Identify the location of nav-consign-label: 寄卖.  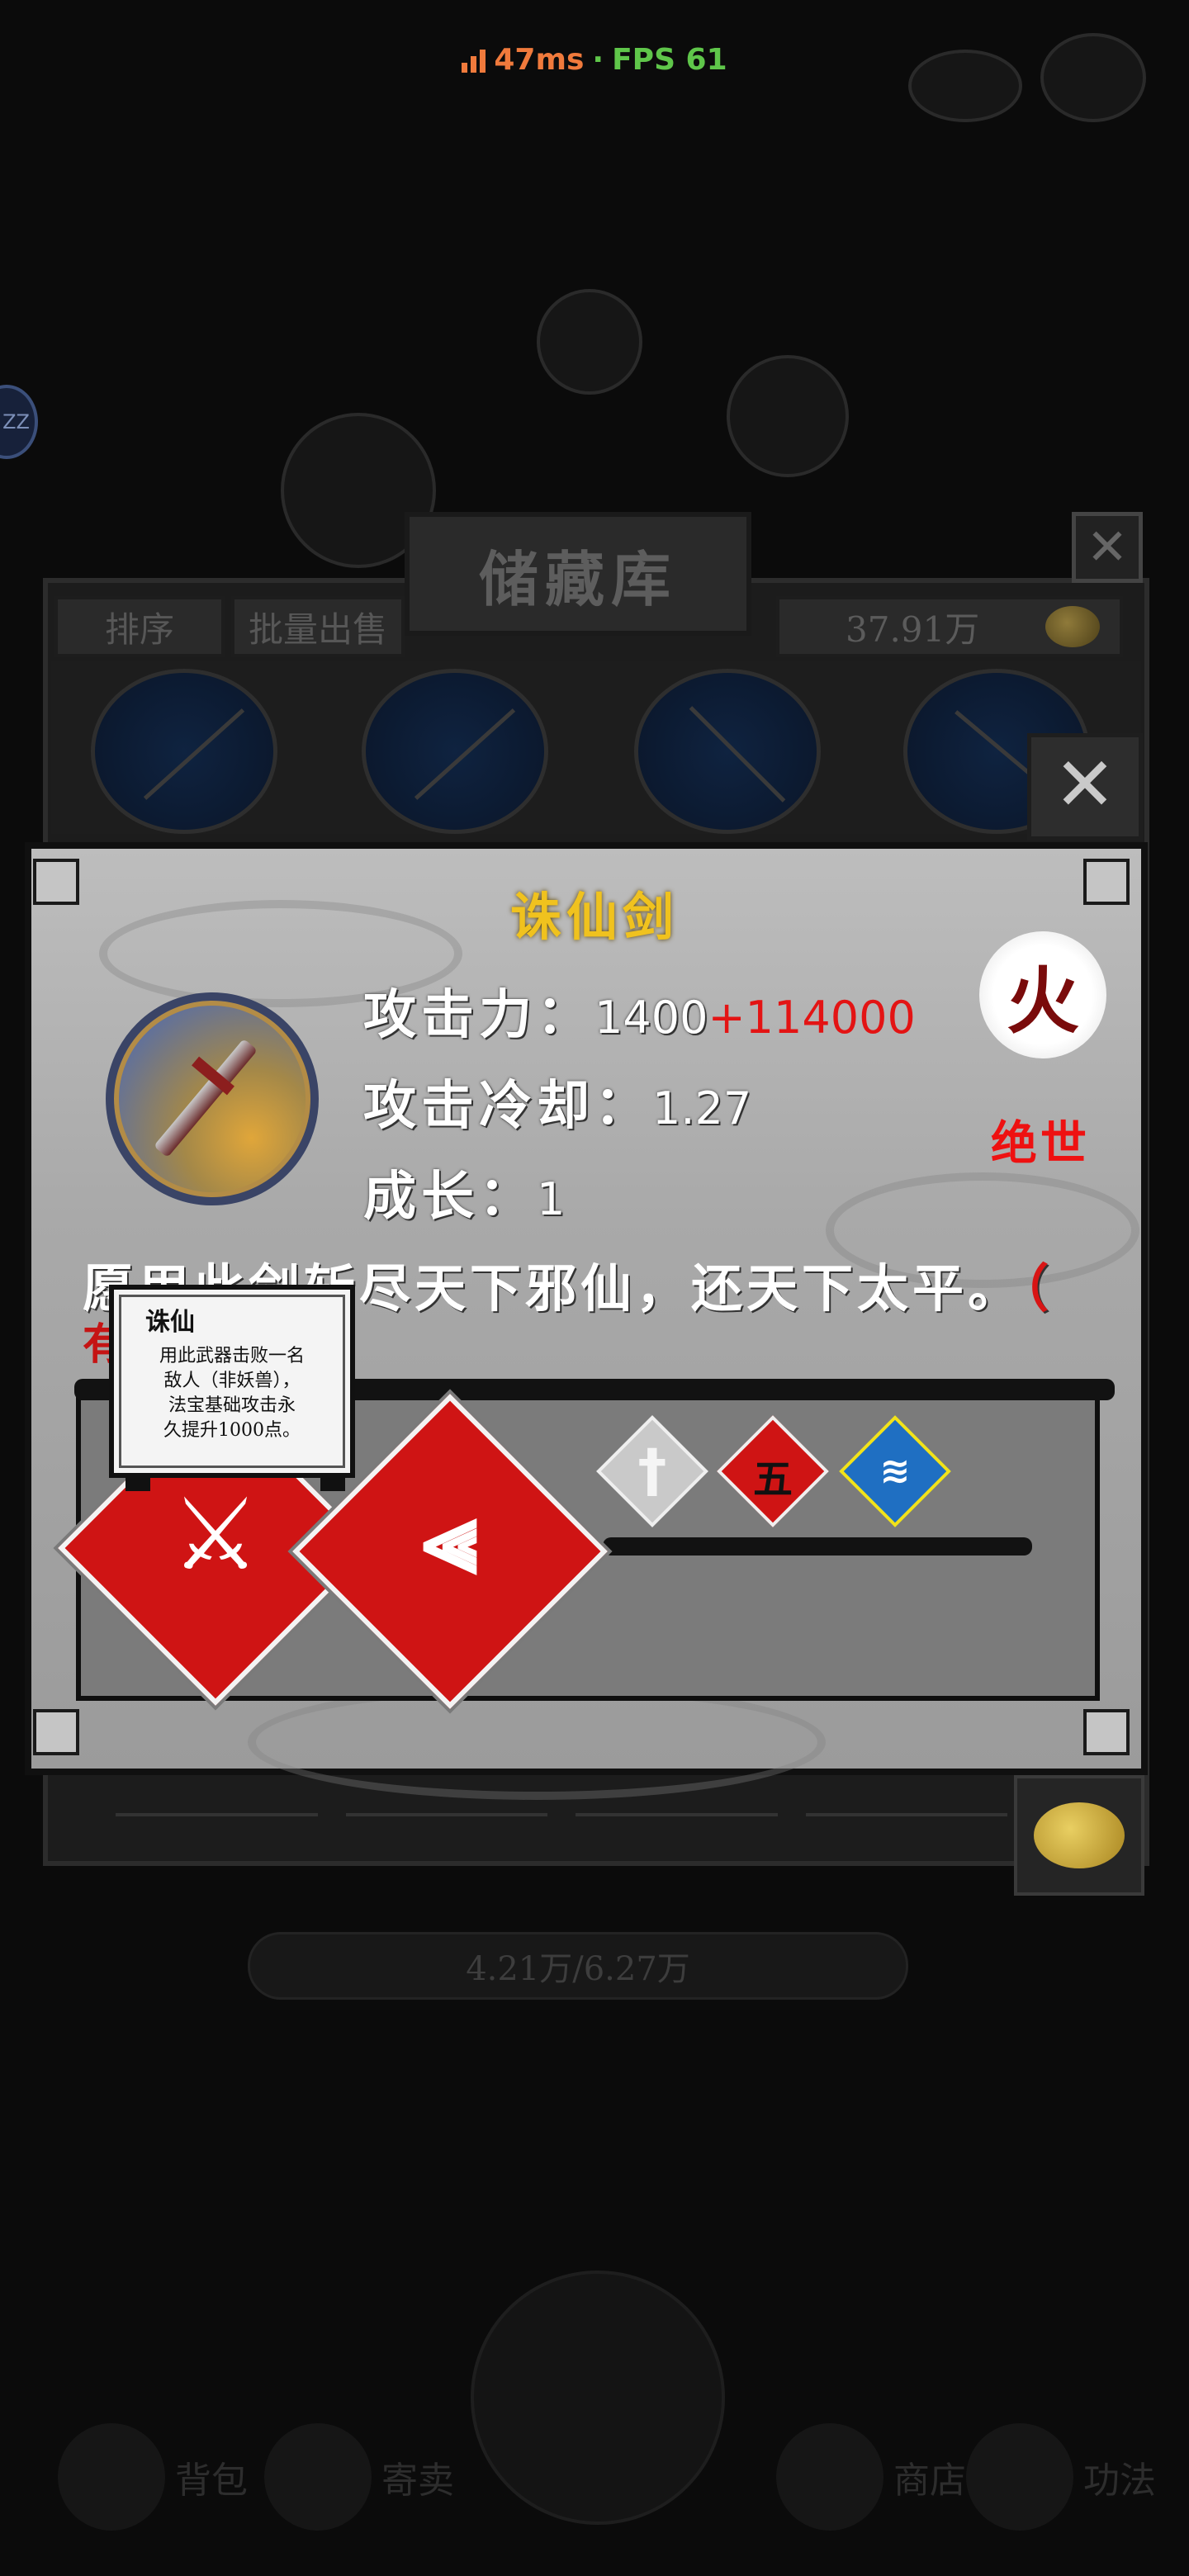
(417, 2481).